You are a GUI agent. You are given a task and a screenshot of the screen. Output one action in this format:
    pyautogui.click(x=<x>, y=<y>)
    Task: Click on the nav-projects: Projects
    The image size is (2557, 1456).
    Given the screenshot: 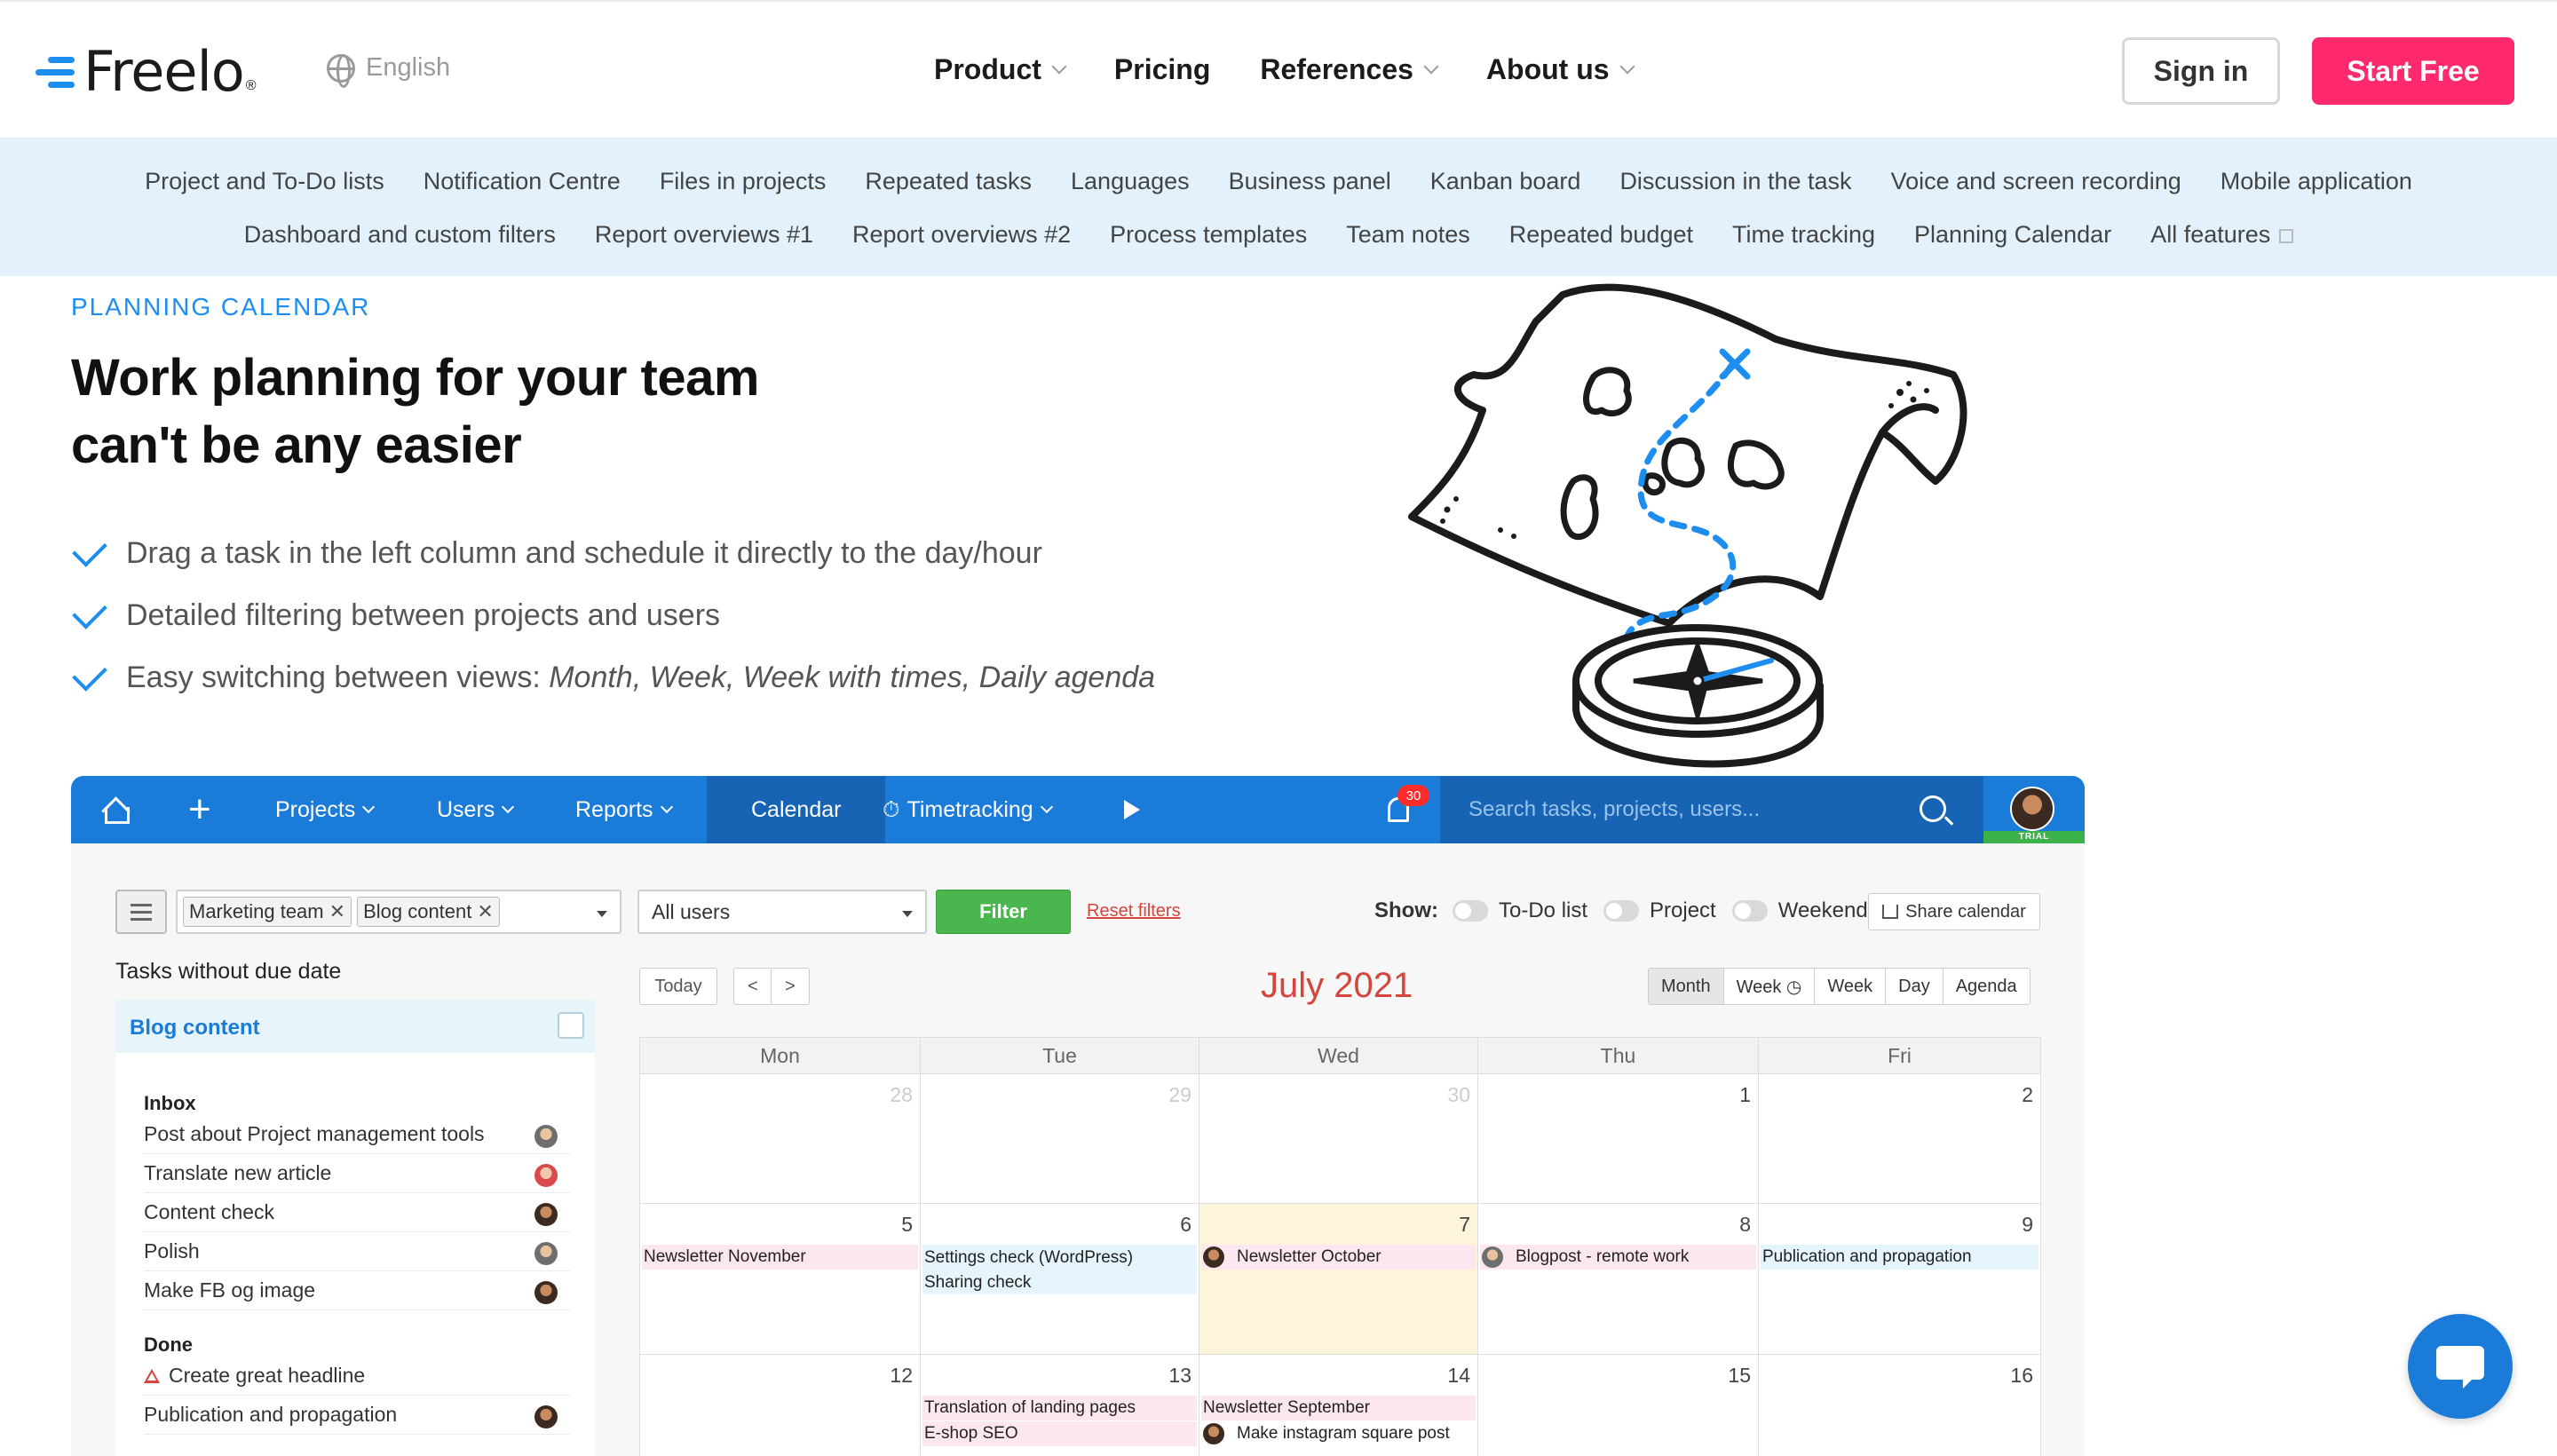 What is the action you would take?
    pyautogui.click(x=325, y=809)
    